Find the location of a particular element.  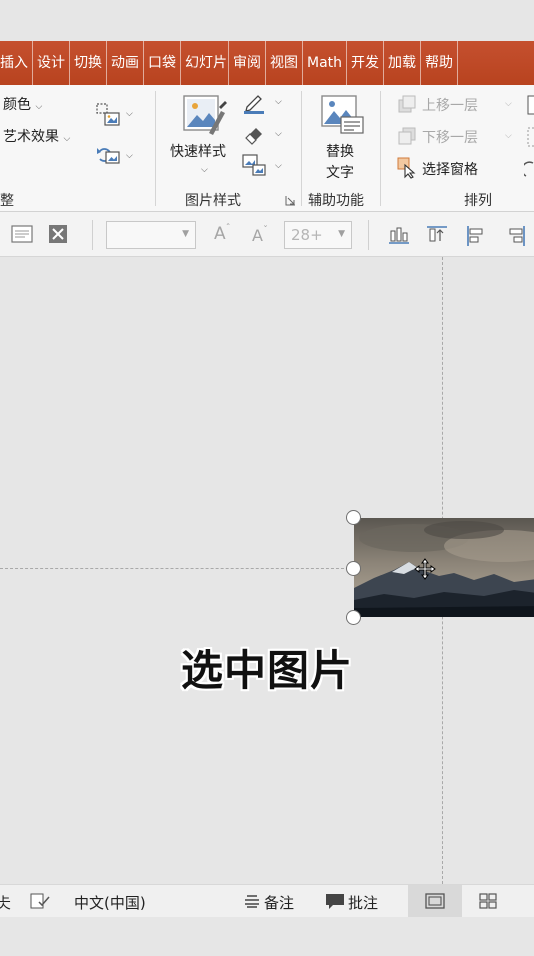

comments-icon is located at coordinates (335, 901).